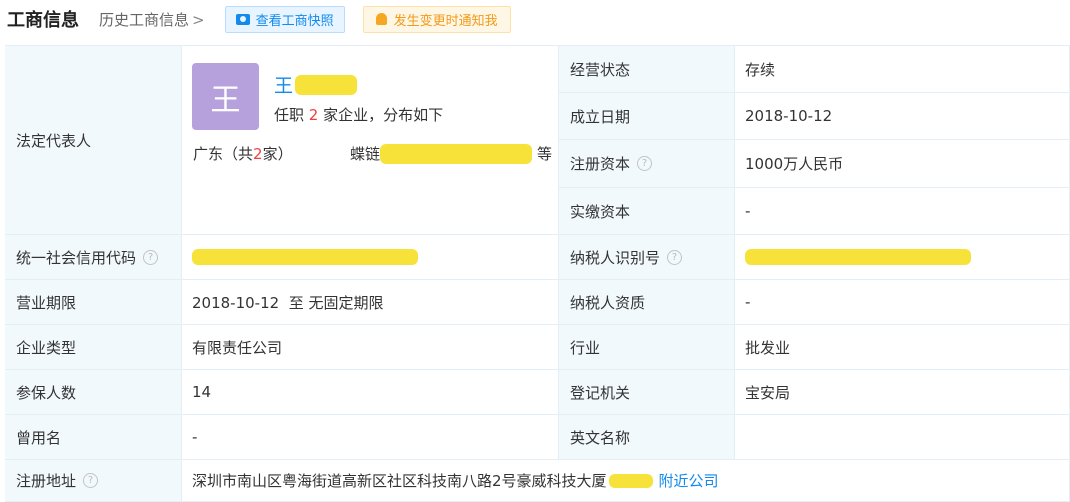 This screenshot has height=502, width=1070. I want to click on capital-label: 注册资本, so click(600, 164).